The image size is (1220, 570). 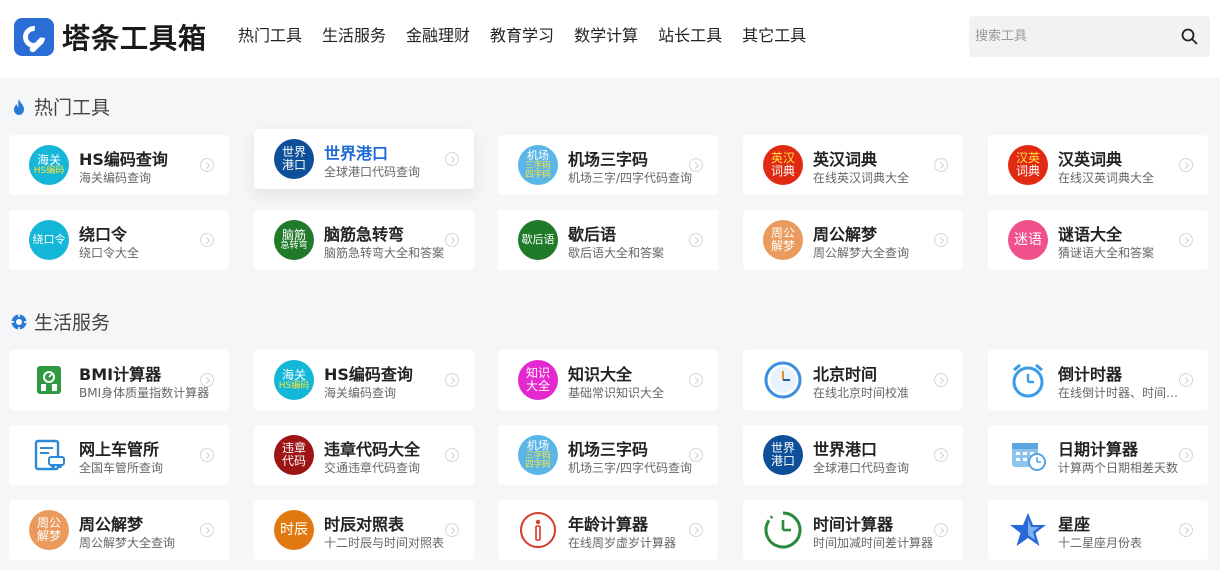 I want to click on nav-item-education: 教育学习, so click(x=522, y=36).